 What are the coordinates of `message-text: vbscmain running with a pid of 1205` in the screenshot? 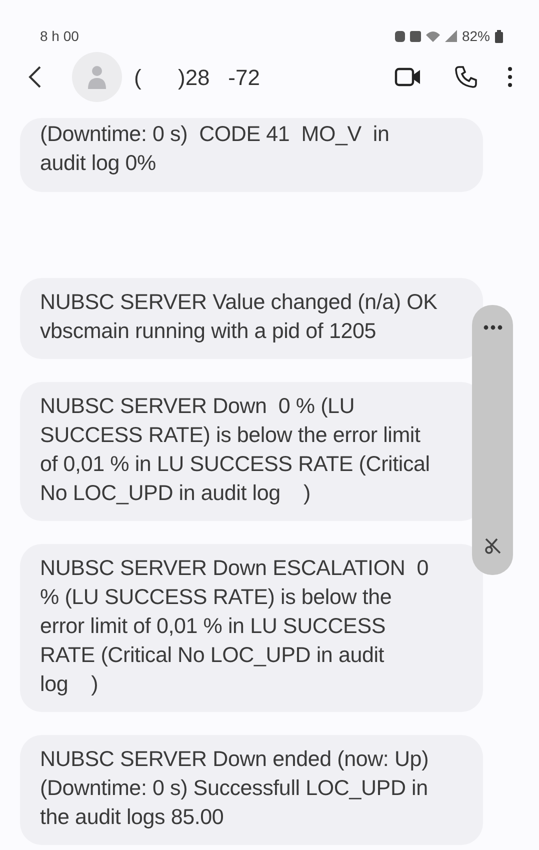 It's located at (209, 331).